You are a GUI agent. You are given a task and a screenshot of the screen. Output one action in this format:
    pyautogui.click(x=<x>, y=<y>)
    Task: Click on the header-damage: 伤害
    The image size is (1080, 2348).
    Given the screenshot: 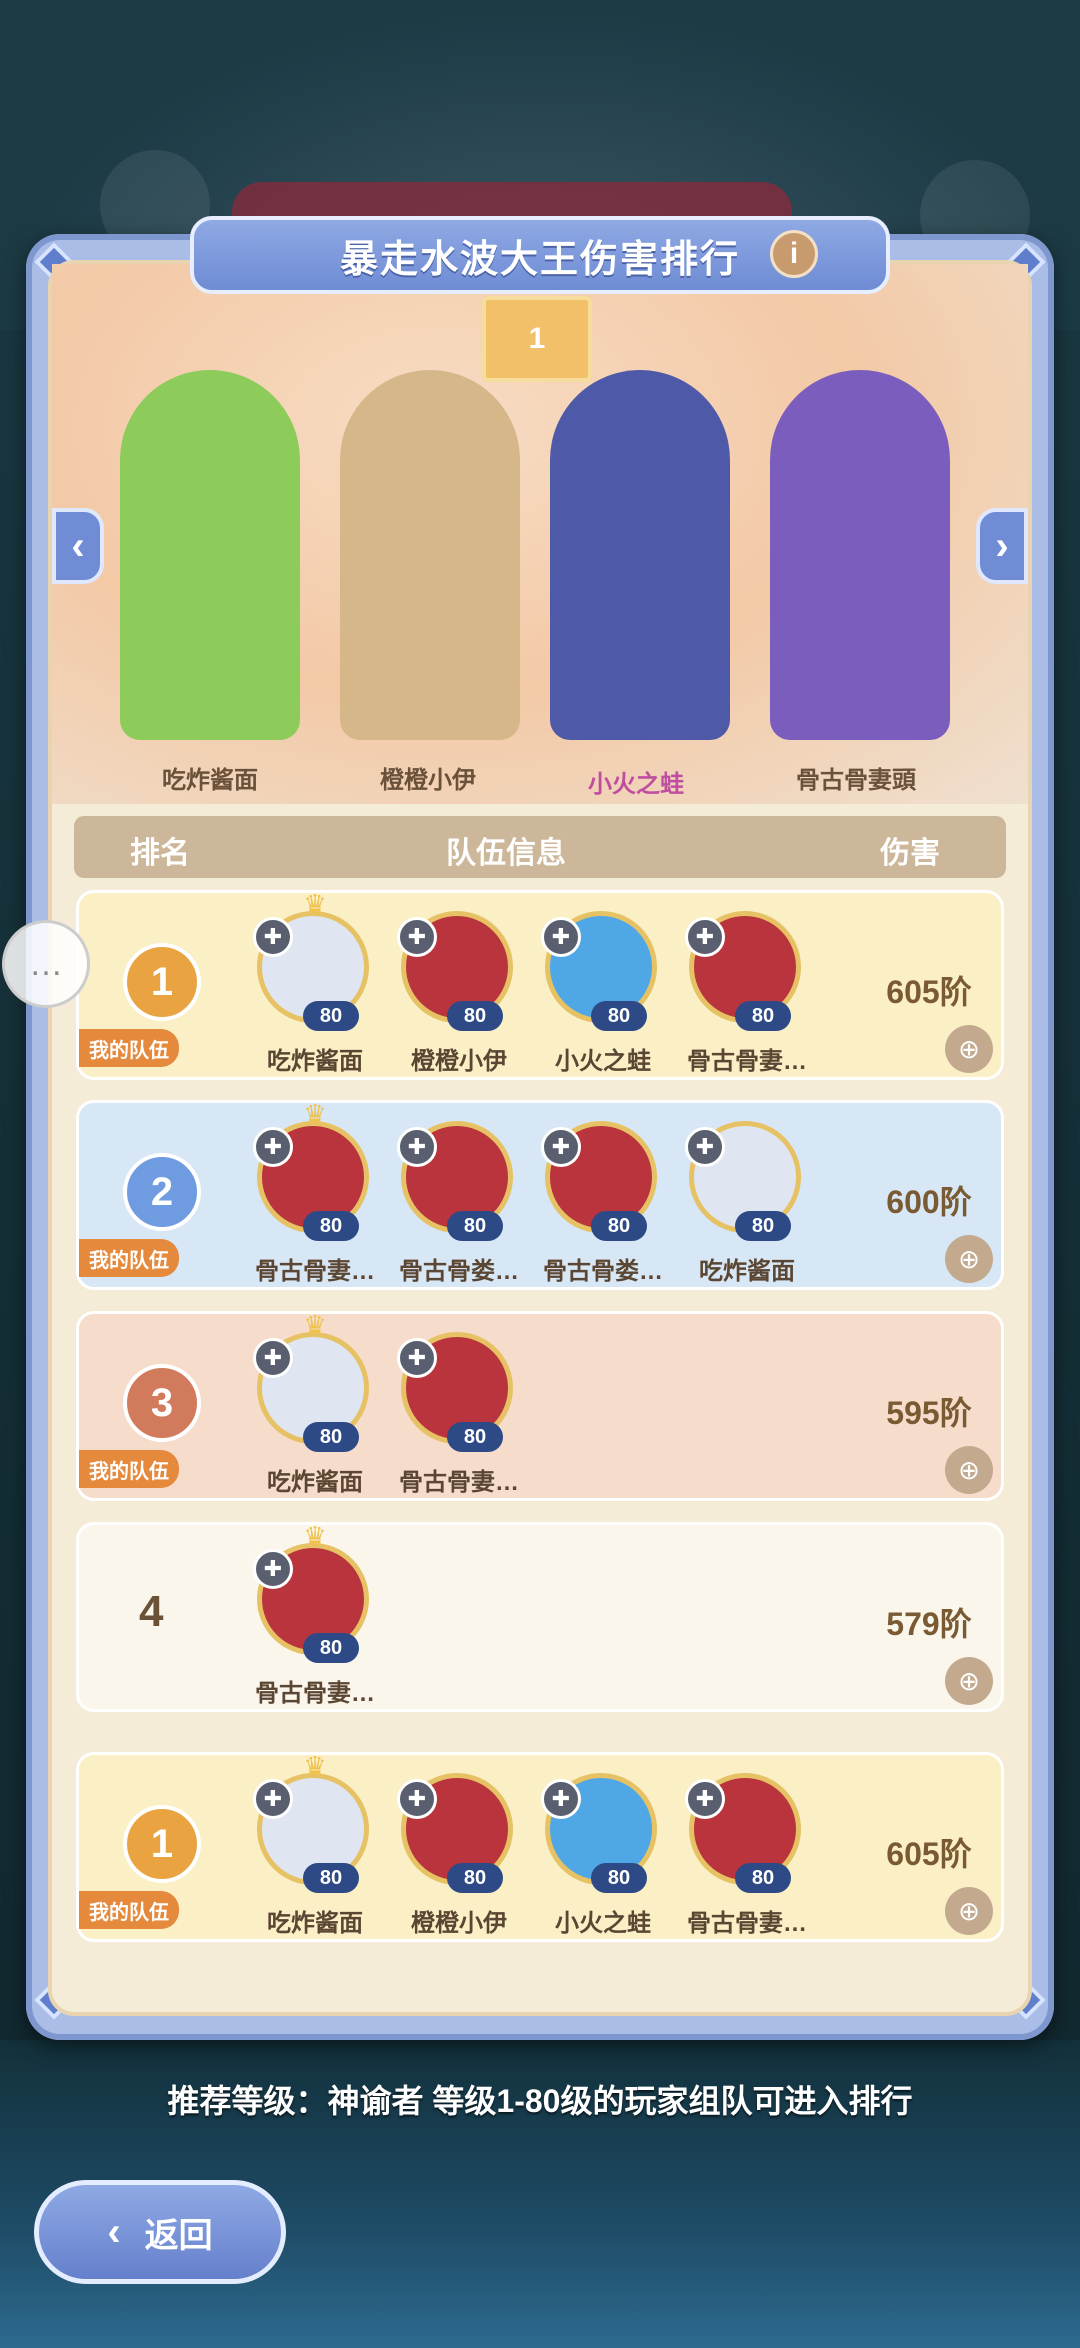 What is the action you would take?
    pyautogui.click(x=910, y=853)
    